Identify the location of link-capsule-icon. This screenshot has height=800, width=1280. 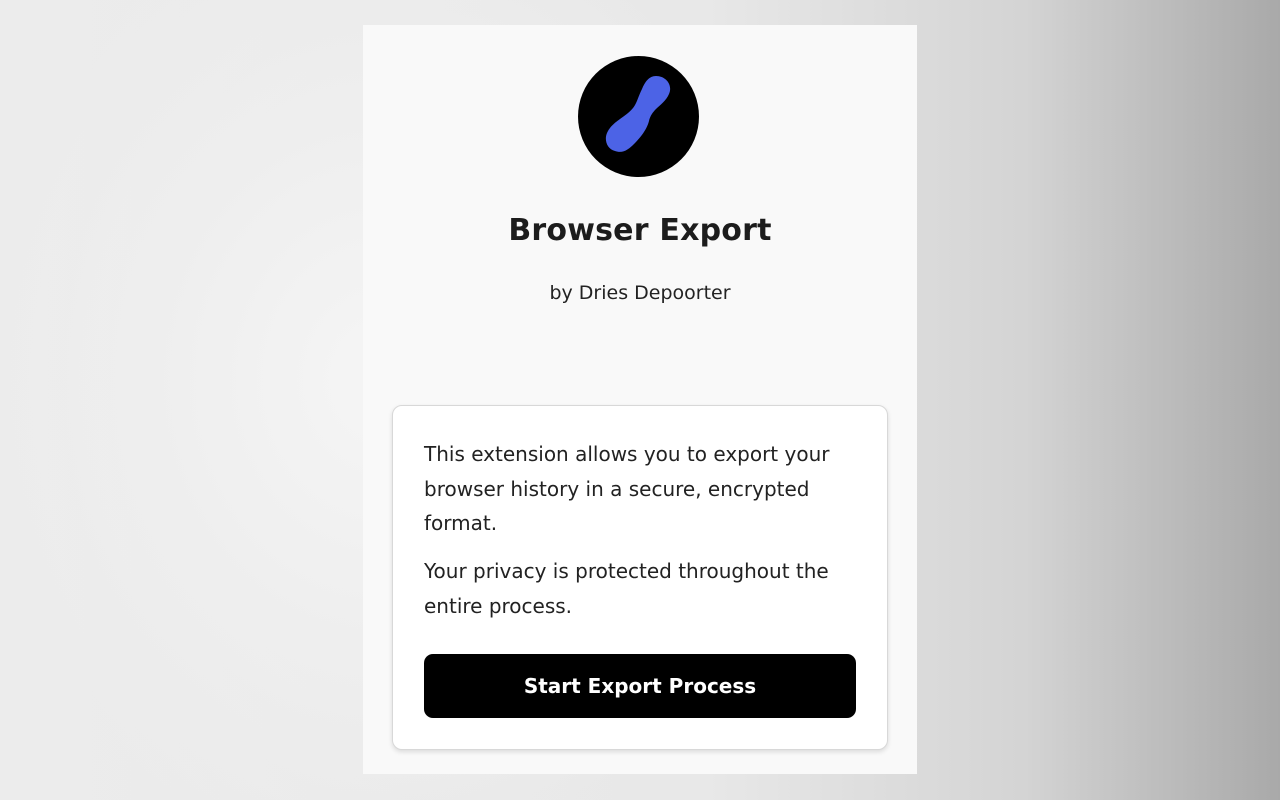
(638, 114).